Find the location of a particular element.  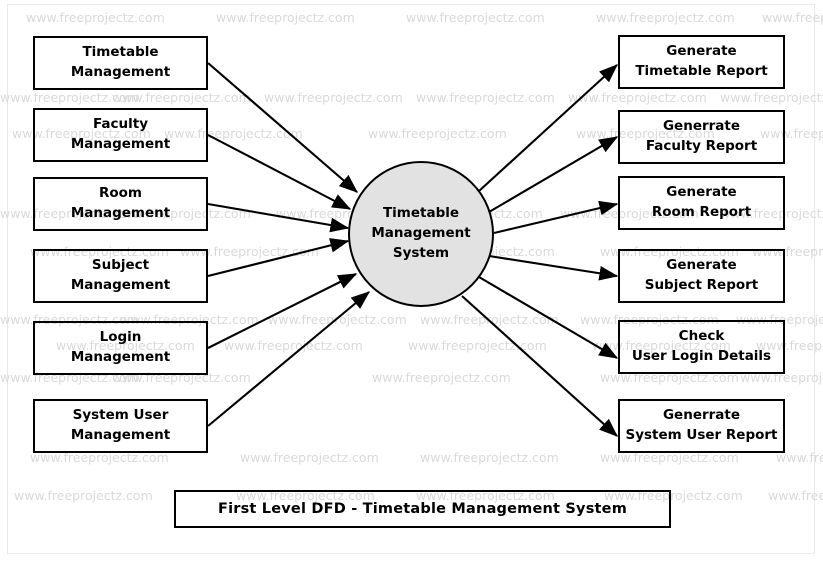

entity-label: Login Management is located at coordinates (120, 347).